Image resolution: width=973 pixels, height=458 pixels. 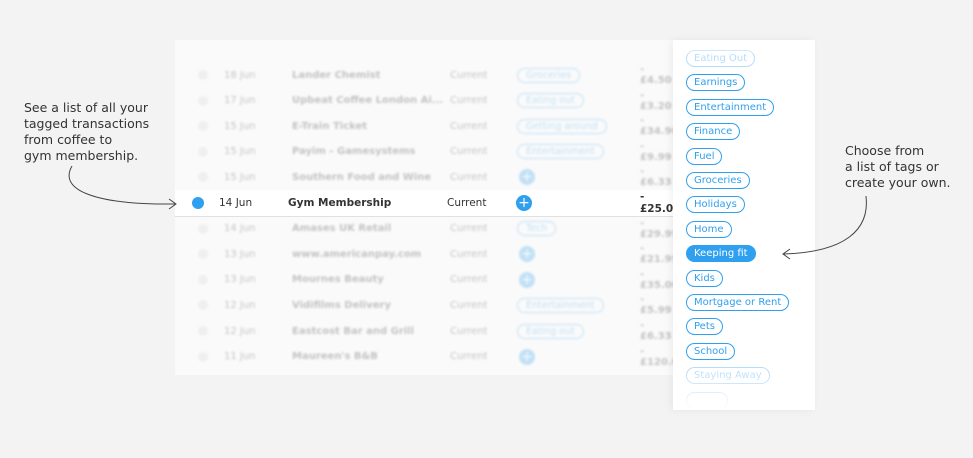 I want to click on right-arrow-icon, so click(x=825, y=225).